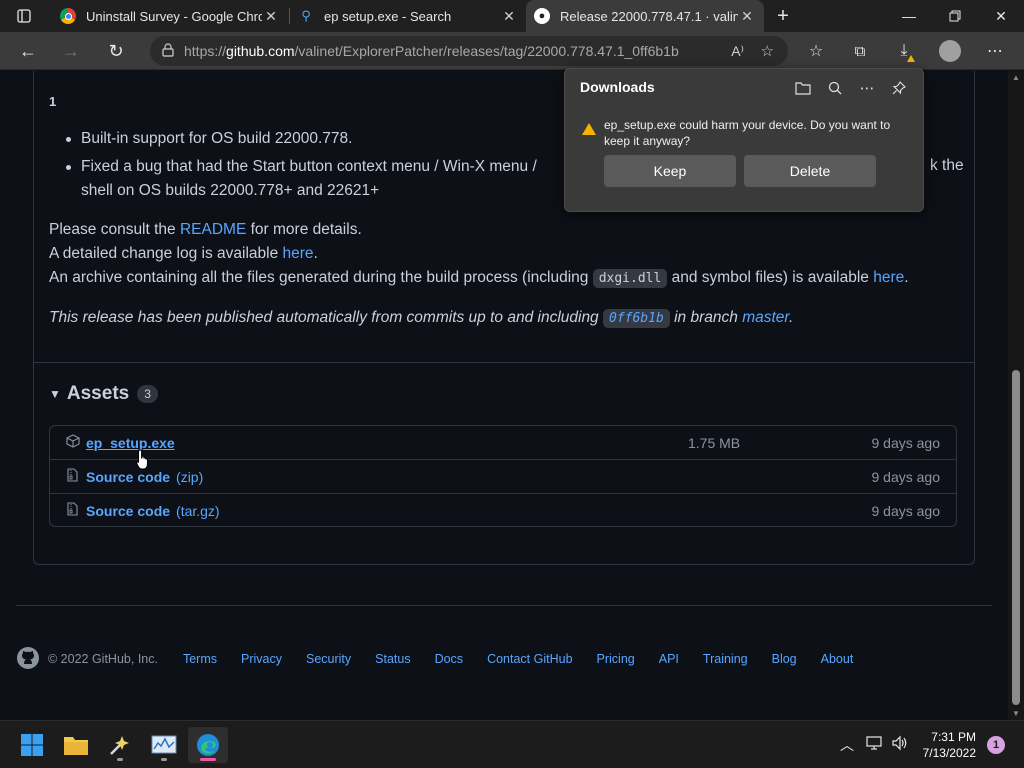 The width and height of the screenshot is (1024, 768). I want to click on collections-icon: ⧉, so click(860, 51).